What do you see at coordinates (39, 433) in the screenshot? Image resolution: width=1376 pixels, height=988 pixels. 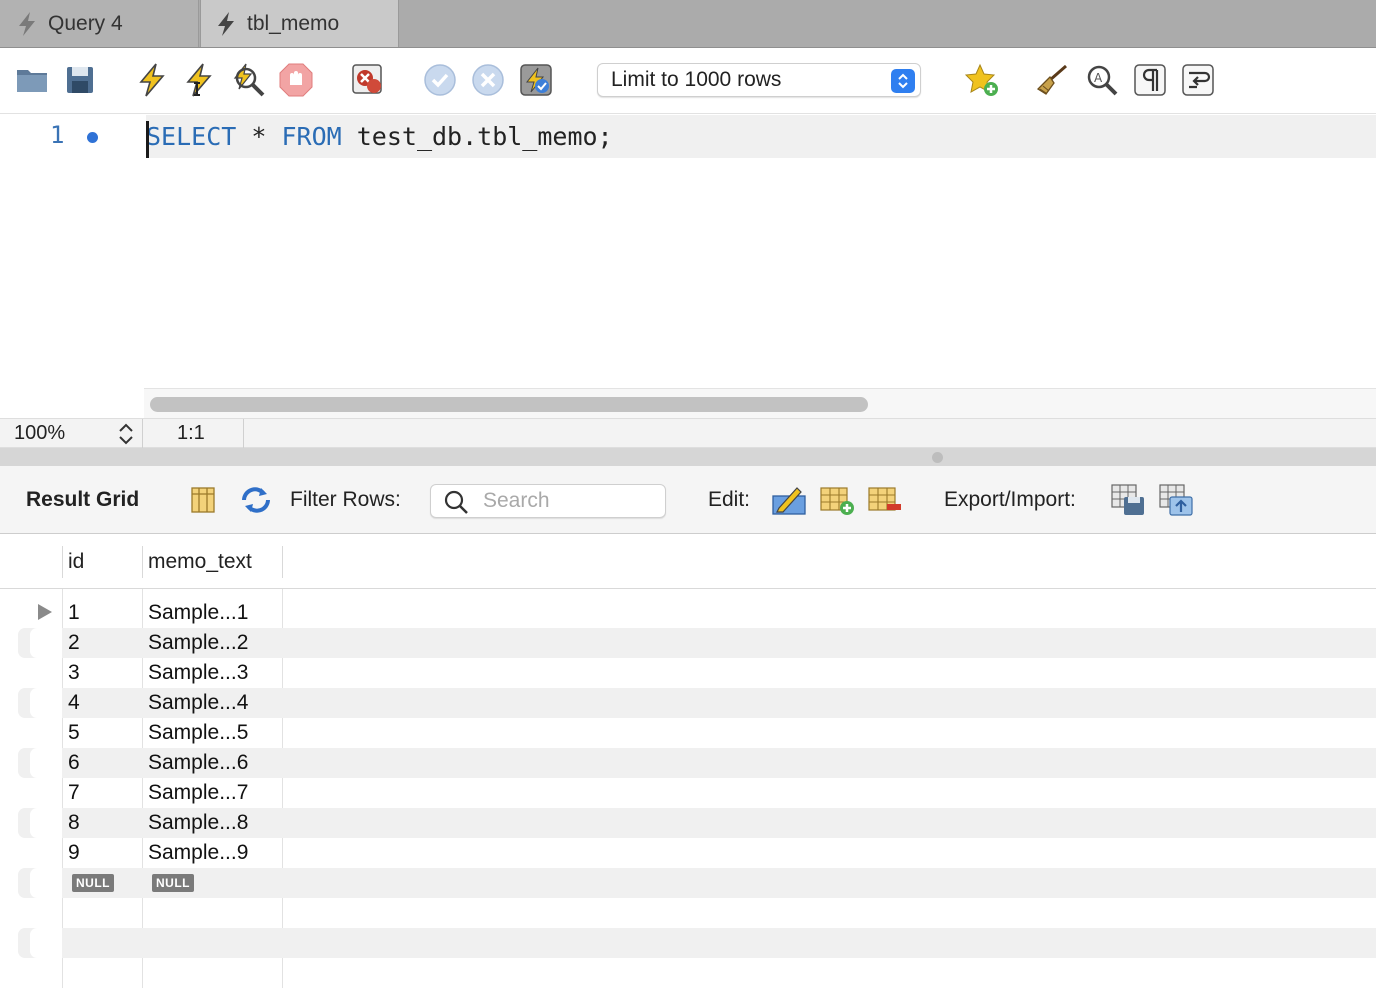 I see `zoom-level: 100%` at bounding box center [39, 433].